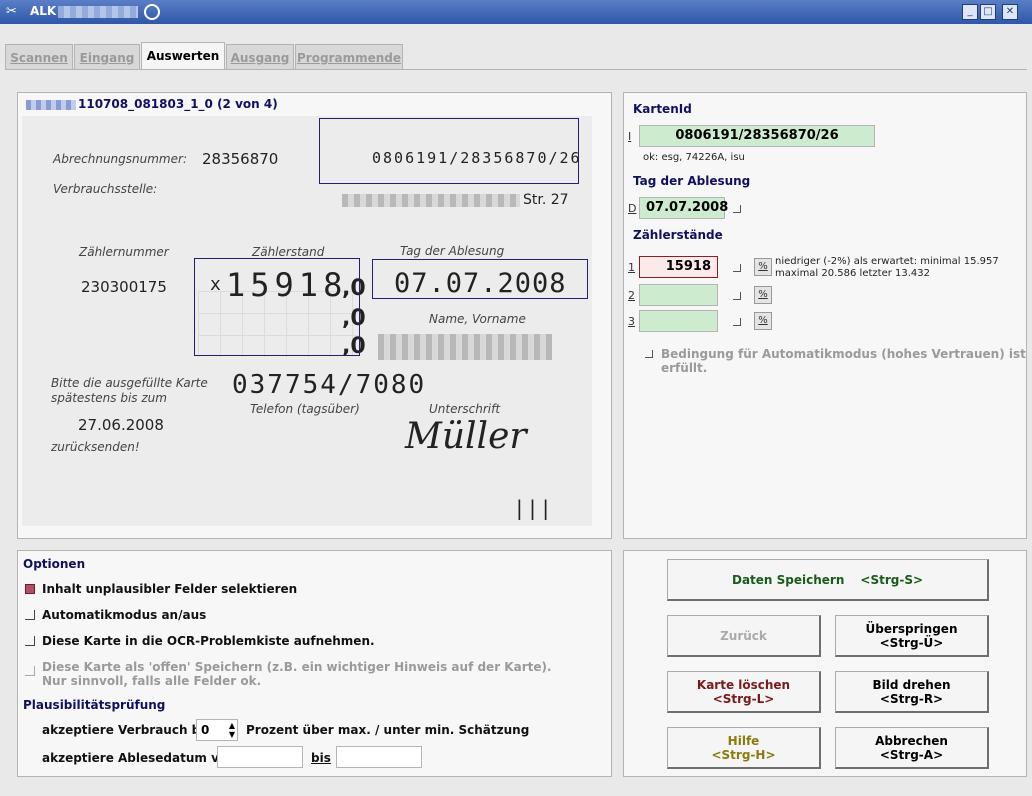 Image resolution: width=1032 pixels, height=796 pixels. Describe the element at coordinates (911, 642) in the screenshot. I see `skip-shortcut: <Strg-Ü>` at that location.